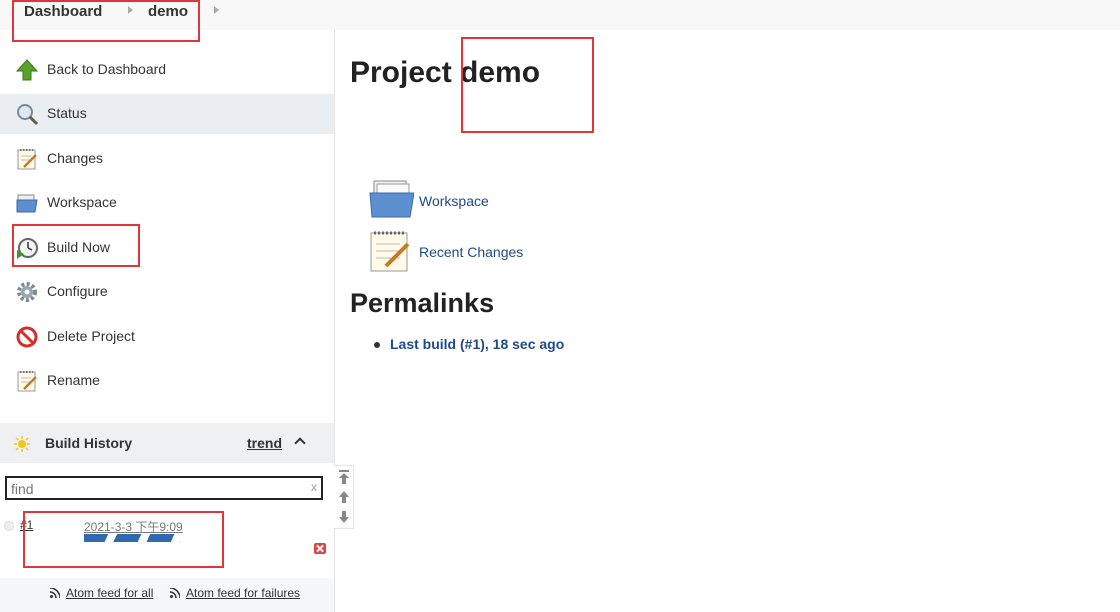 This screenshot has height=612, width=1120. Describe the element at coordinates (27, 292) in the screenshot. I see `gear-icon` at that location.